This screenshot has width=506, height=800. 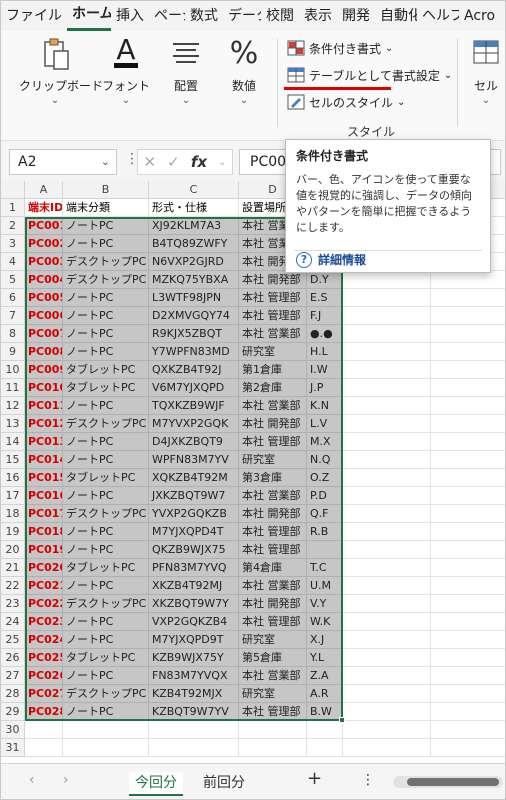 I want to click on data-cell: Q.F, so click(x=325, y=514).